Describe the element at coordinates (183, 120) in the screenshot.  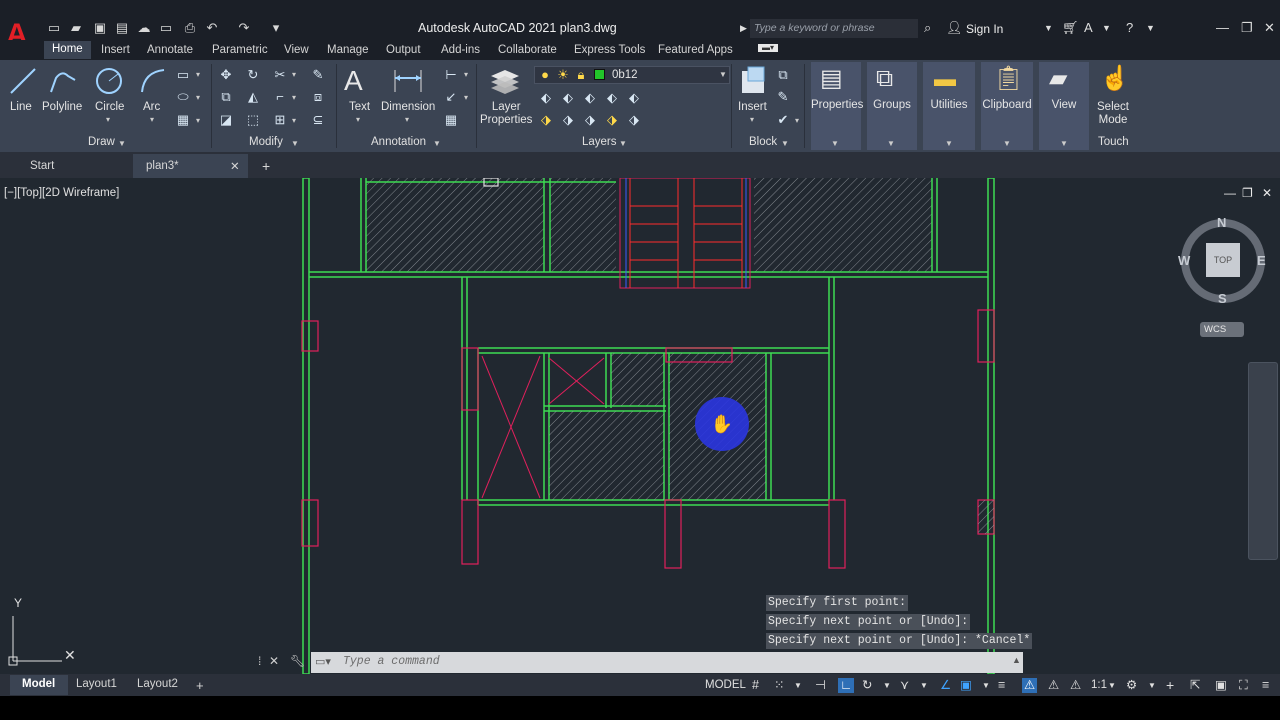
I see `hatch-icon: ▦` at that location.